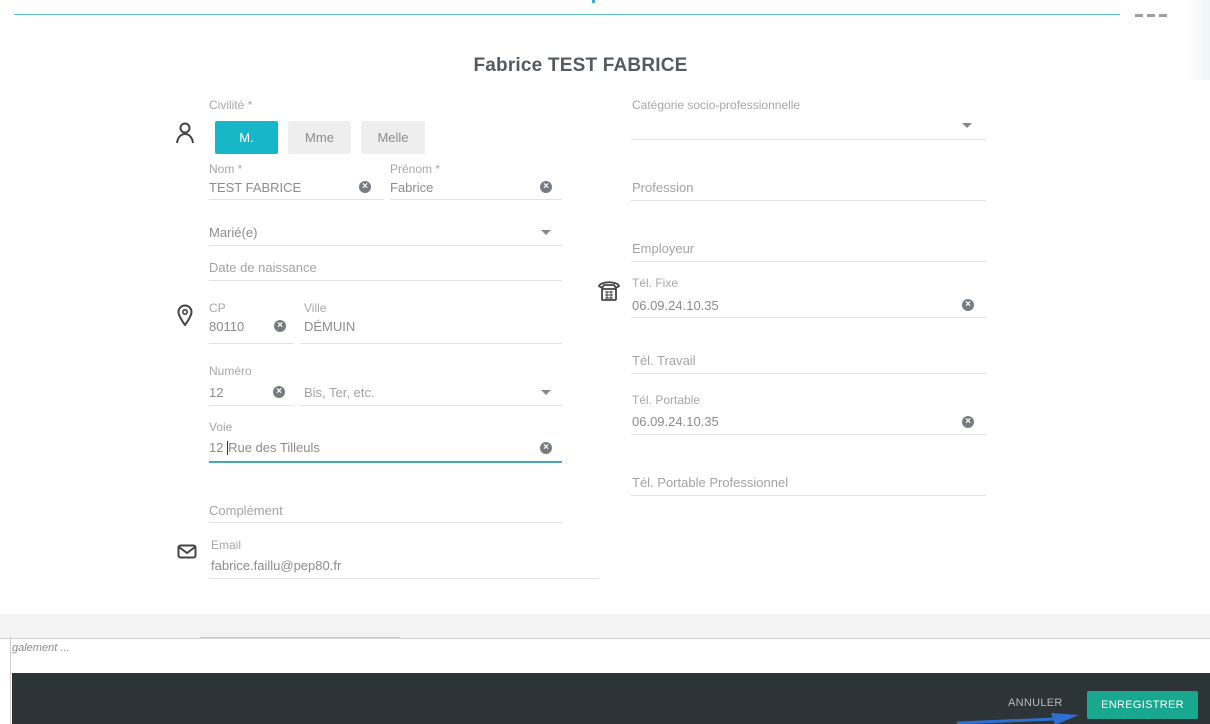 Image resolution: width=1210 pixels, height=724 pixels. Describe the element at coordinates (655, 283) in the screenshot. I see `tel-fixe-label: Tél. Fixe` at that location.